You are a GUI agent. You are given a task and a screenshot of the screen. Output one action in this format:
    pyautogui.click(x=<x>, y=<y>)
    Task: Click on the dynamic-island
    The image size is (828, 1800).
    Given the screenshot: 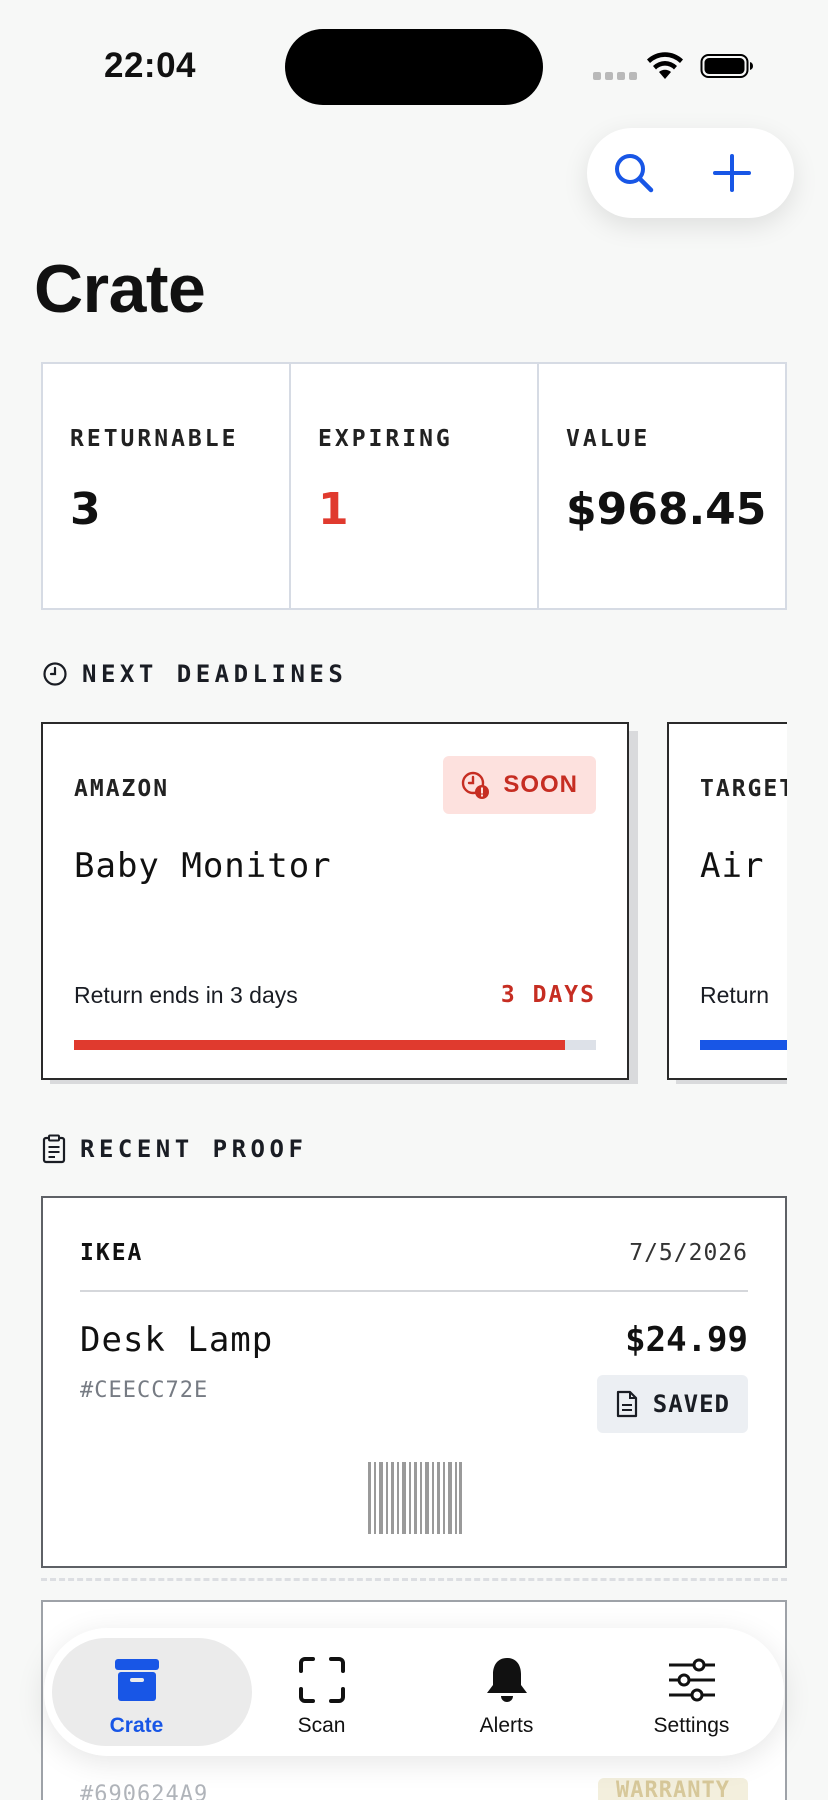 What is the action you would take?
    pyautogui.click(x=414, y=67)
    